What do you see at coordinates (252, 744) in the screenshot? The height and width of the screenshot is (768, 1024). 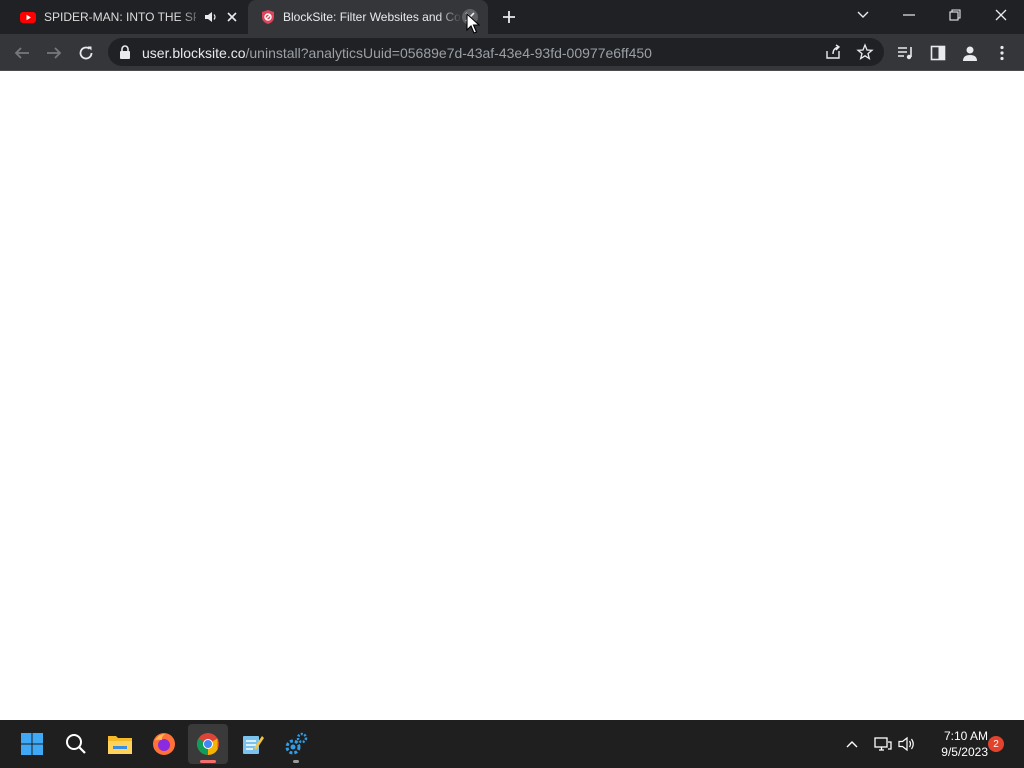 I see `notepad-icon` at bounding box center [252, 744].